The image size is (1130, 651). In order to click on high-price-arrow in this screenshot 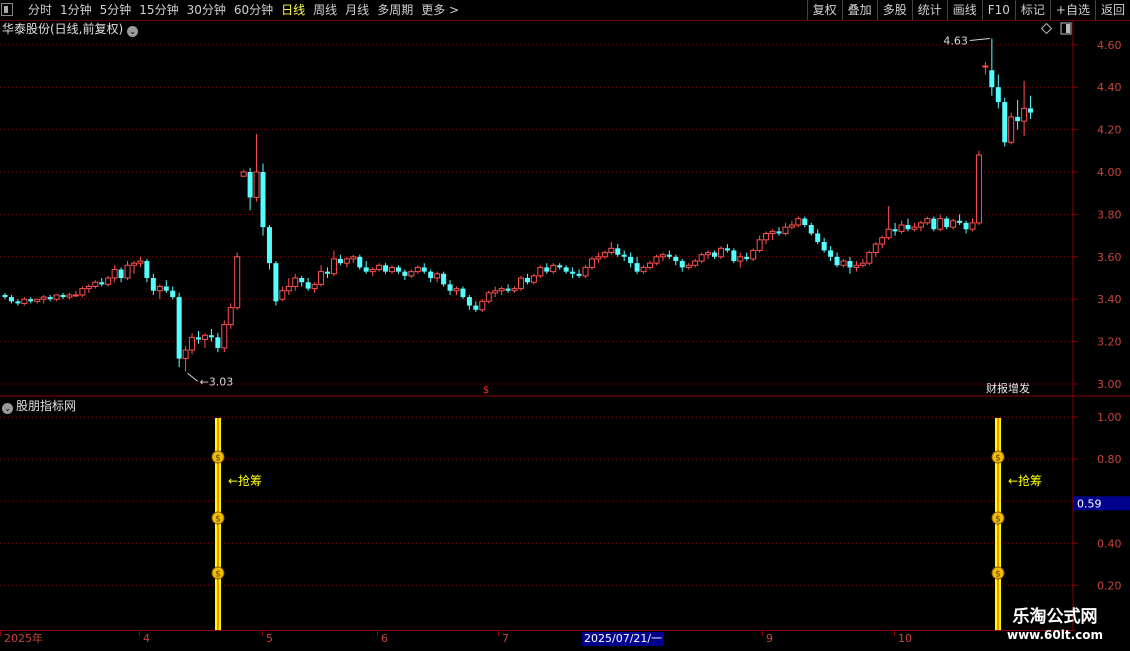, I will do `click(979, 39)`.